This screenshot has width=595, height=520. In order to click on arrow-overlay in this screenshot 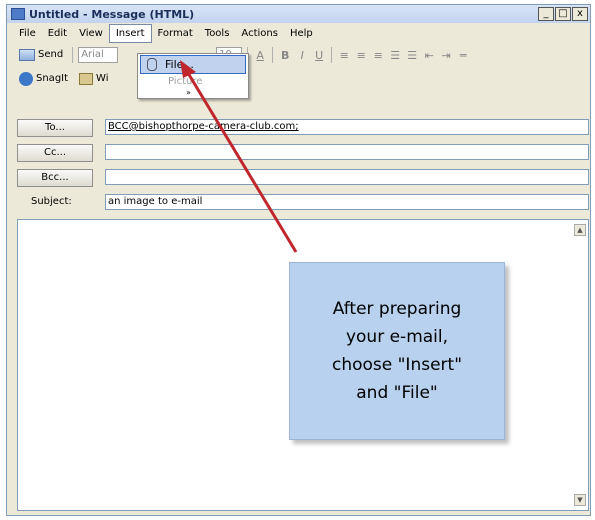, I will do `click(239, 156)`.